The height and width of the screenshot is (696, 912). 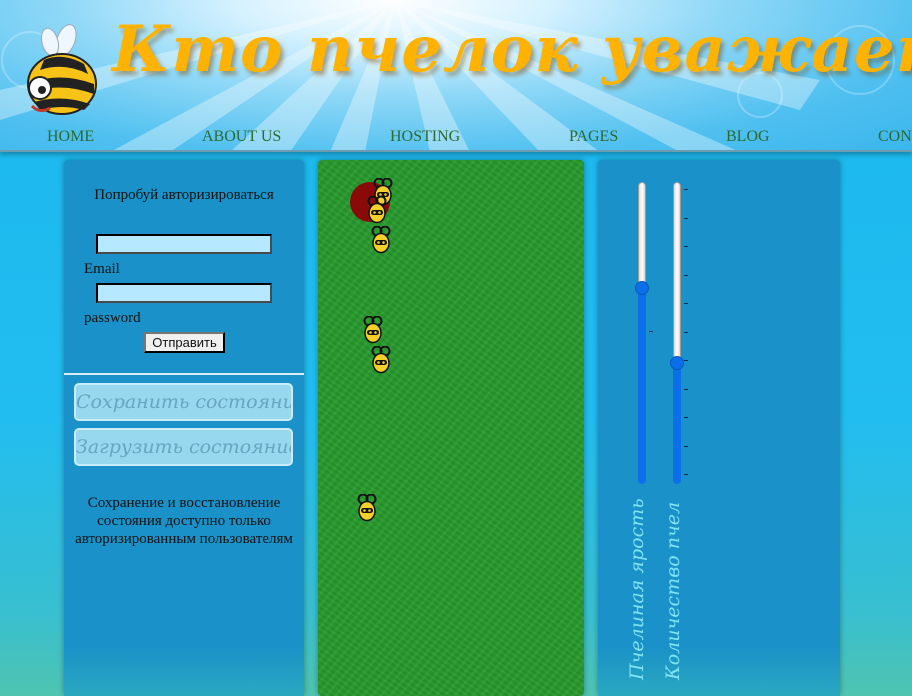 What do you see at coordinates (512, 49) in the screenshot?
I see `site-title: Кто пчелок уважает !!!` at bounding box center [512, 49].